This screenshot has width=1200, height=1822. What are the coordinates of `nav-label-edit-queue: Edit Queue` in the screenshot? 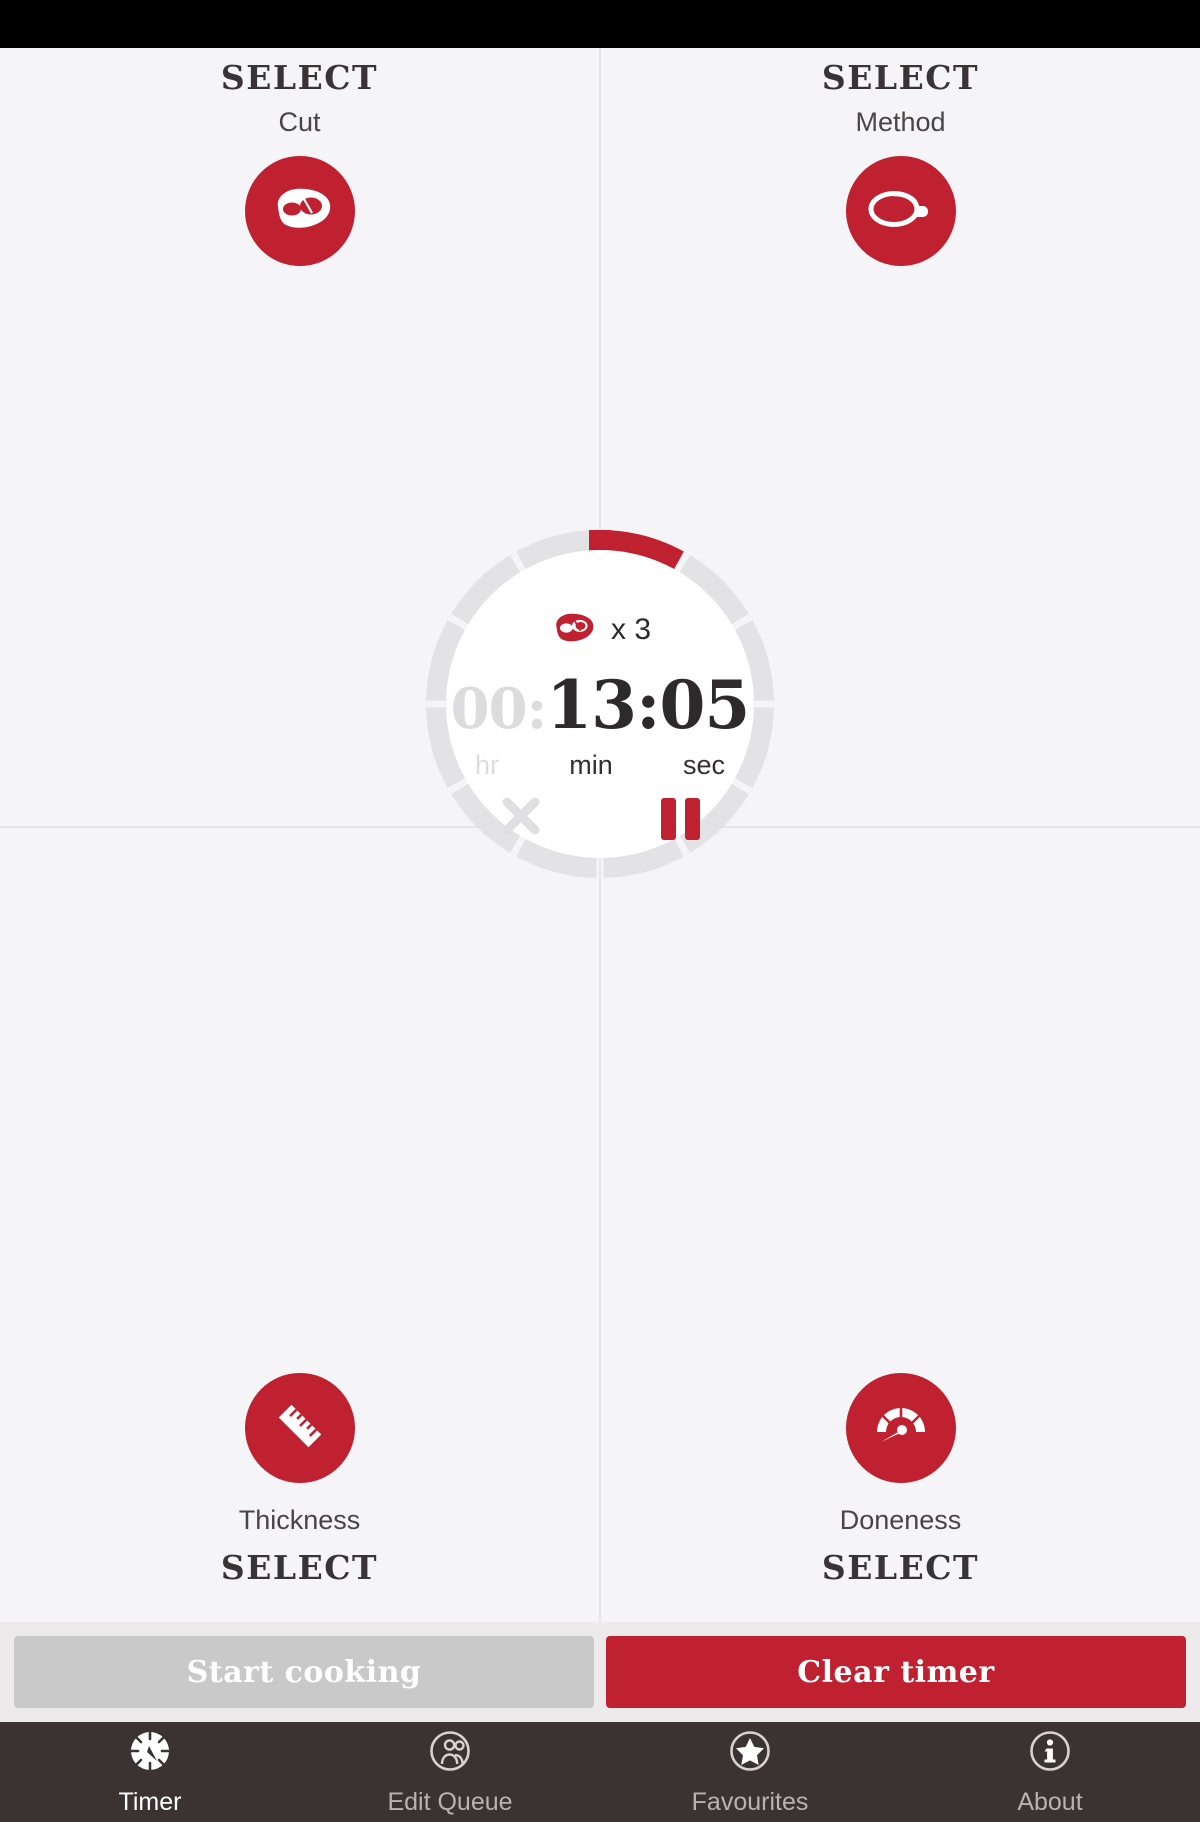 It's located at (450, 1802).